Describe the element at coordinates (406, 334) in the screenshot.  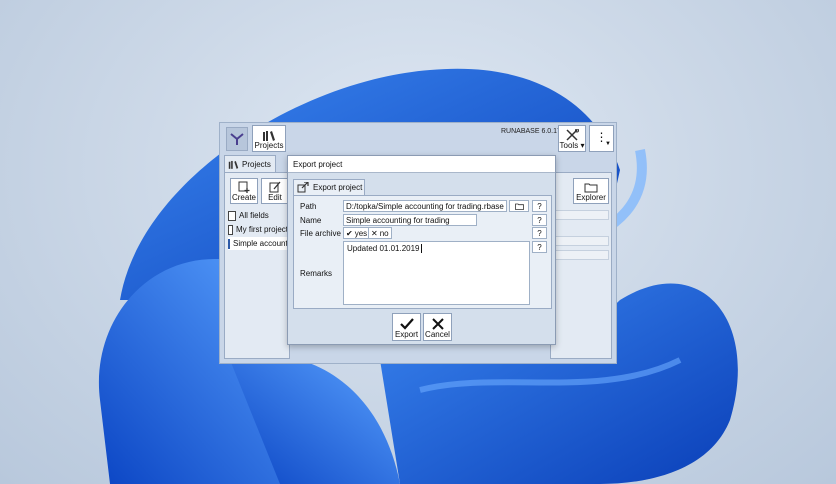
I see `export-label: Export` at that location.